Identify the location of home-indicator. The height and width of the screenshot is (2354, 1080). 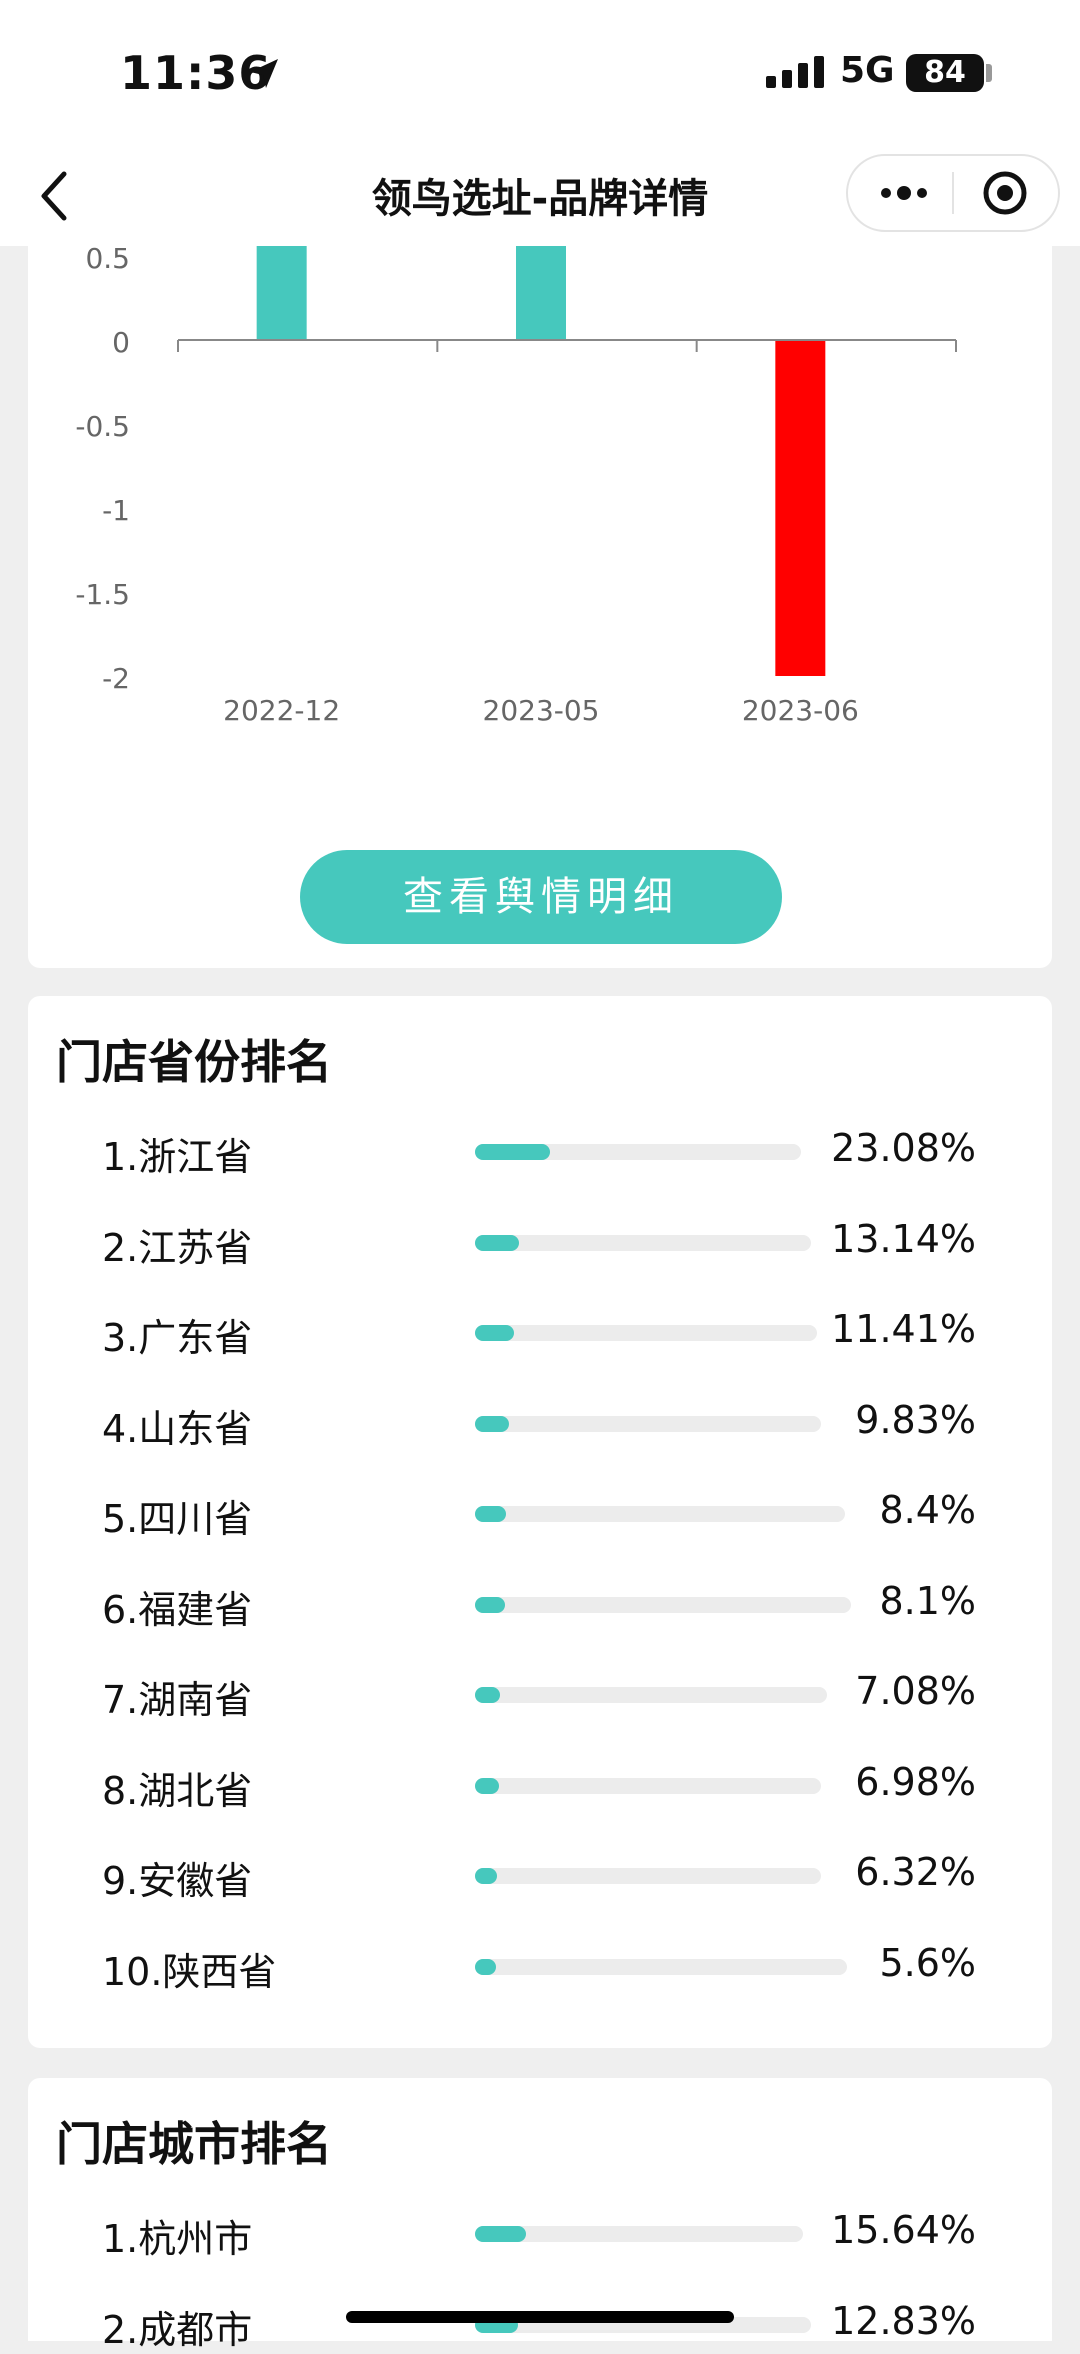
(540, 2317).